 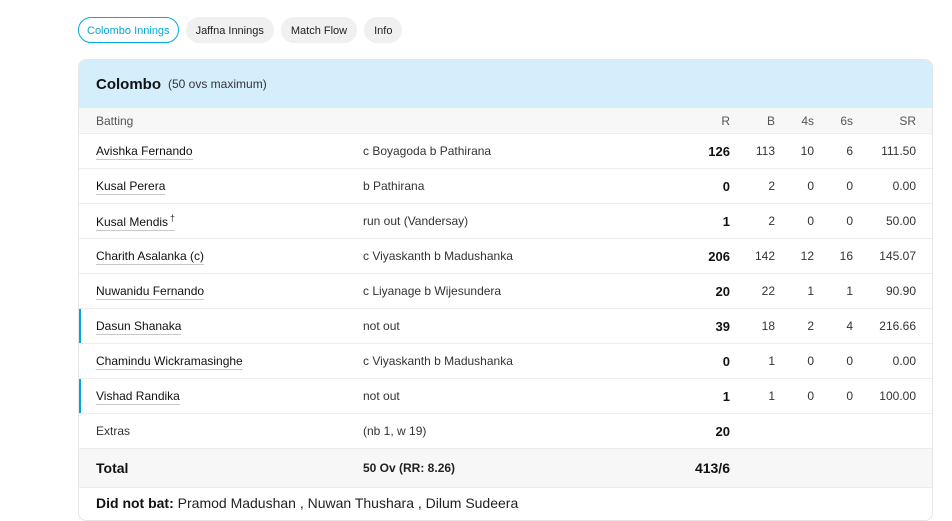 I want to click on batter-balls: 18, so click(x=768, y=326).